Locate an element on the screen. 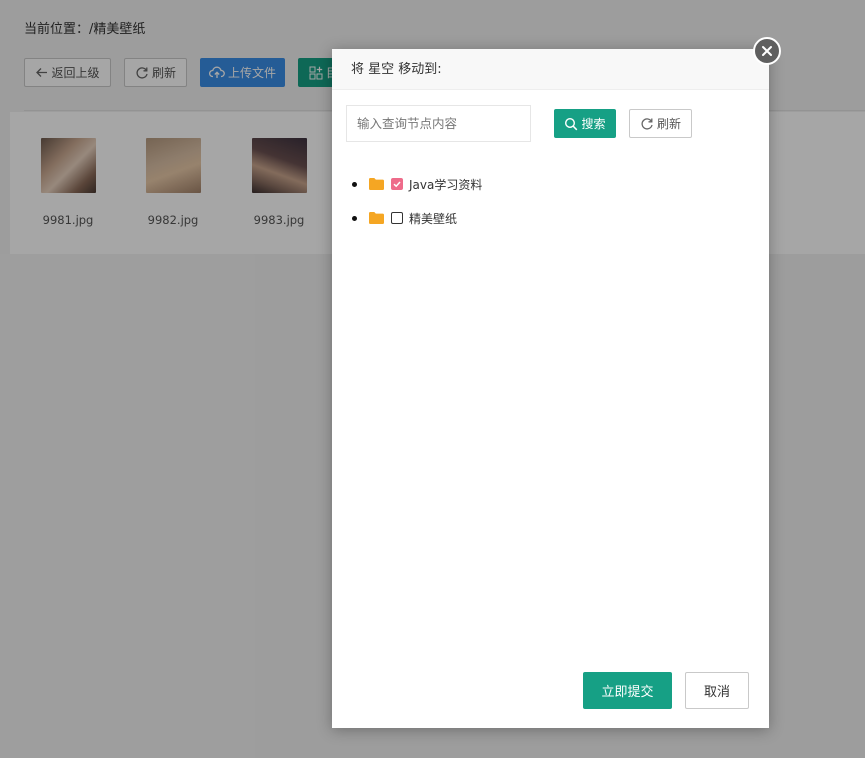 The height and width of the screenshot is (758, 865). folder-tree: Java学习资料 精美壁纸 is located at coordinates (417, 201).